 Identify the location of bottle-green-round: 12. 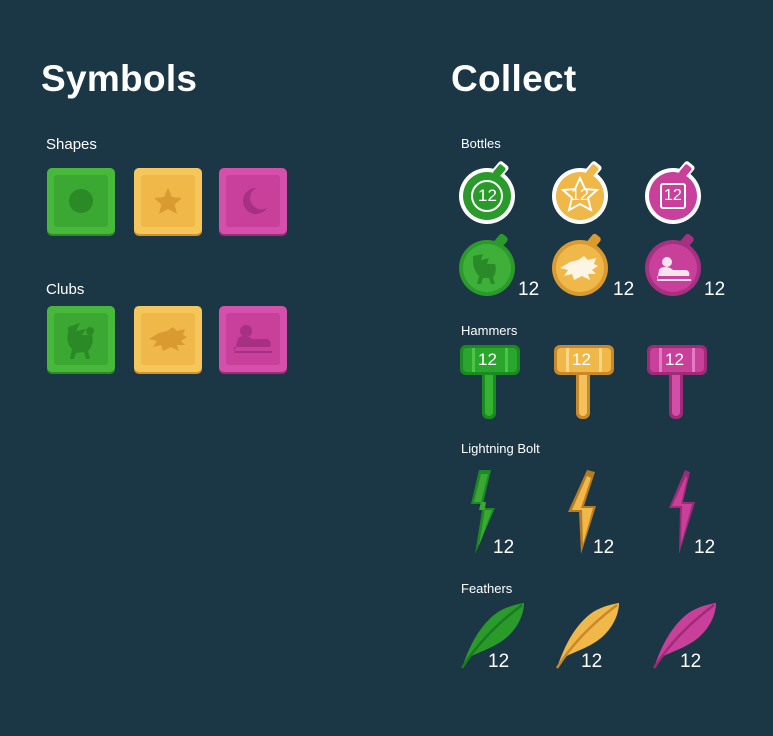
(487, 191).